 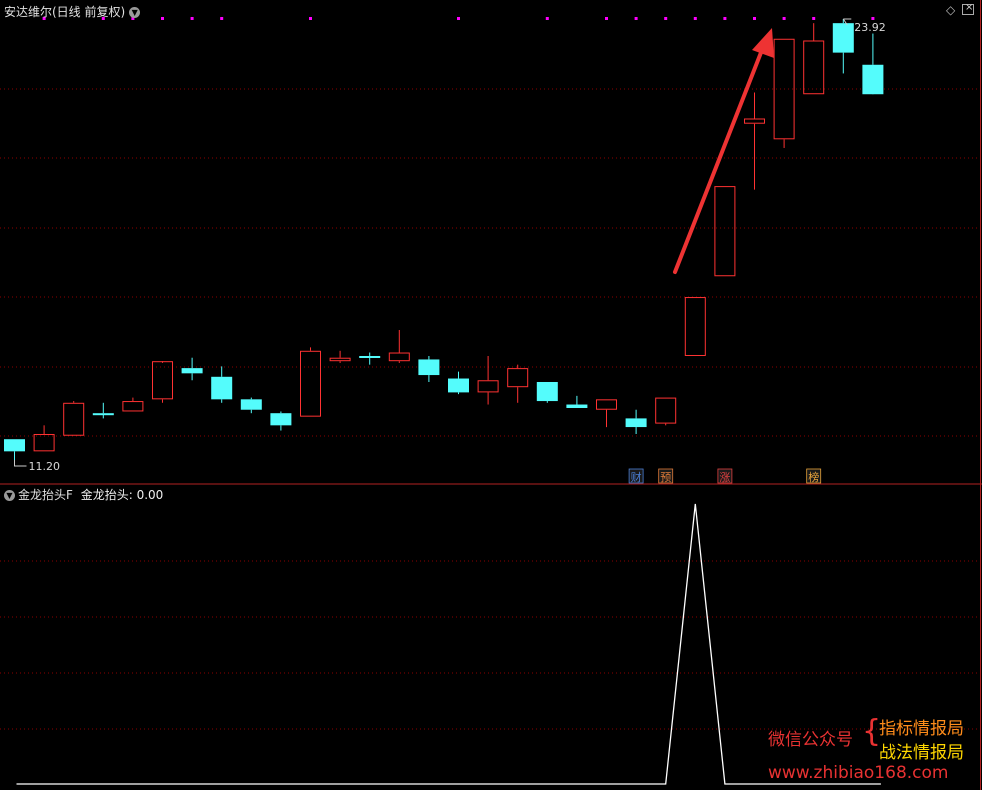 I want to click on watermark-line1: 指标情报局, so click(x=921, y=729).